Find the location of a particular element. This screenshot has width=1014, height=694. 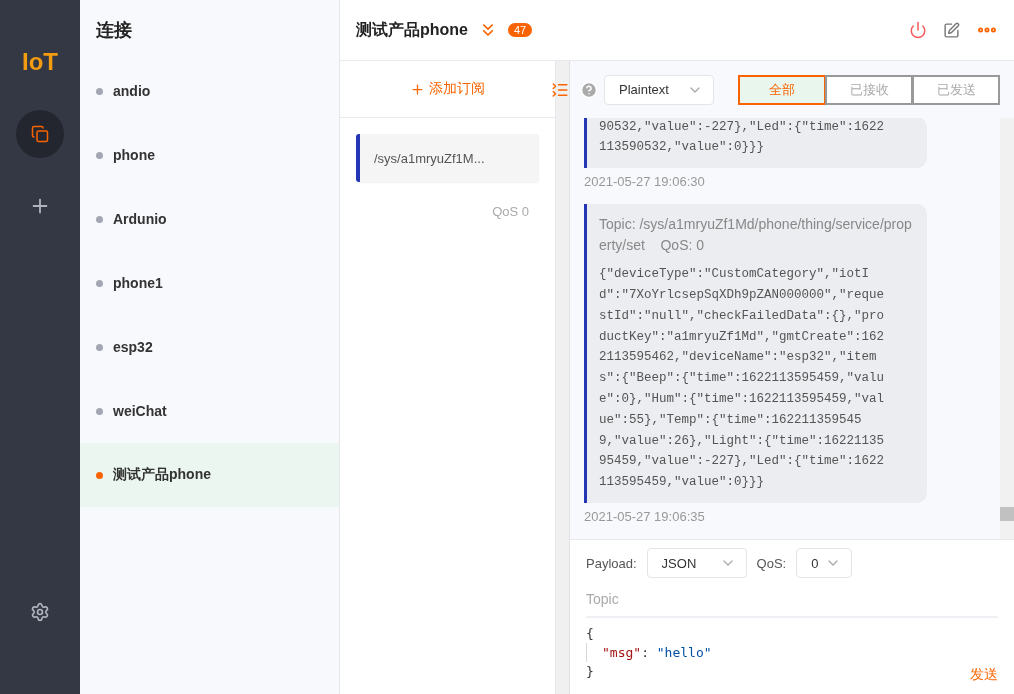

help-icon is located at coordinates (589, 89).